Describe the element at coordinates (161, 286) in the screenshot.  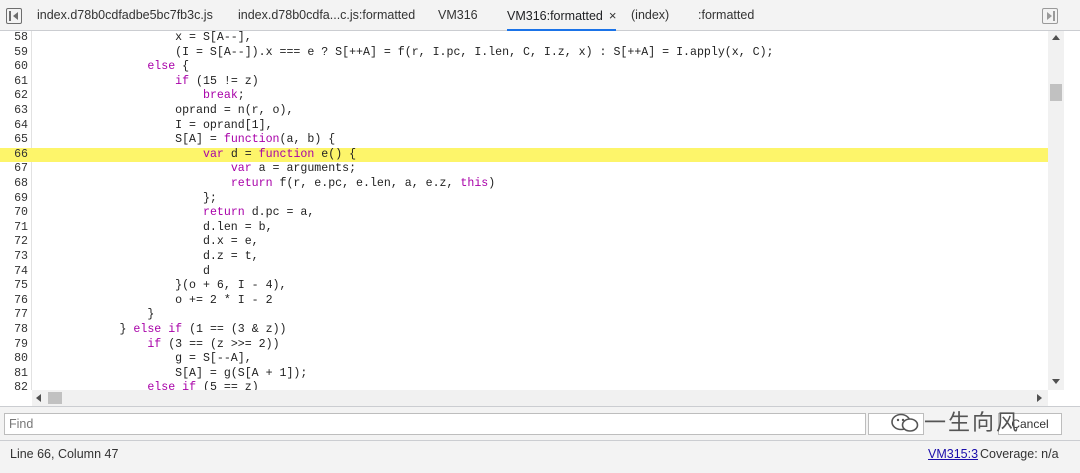
I see `code-text: }(o + 6, I - 4),` at that location.